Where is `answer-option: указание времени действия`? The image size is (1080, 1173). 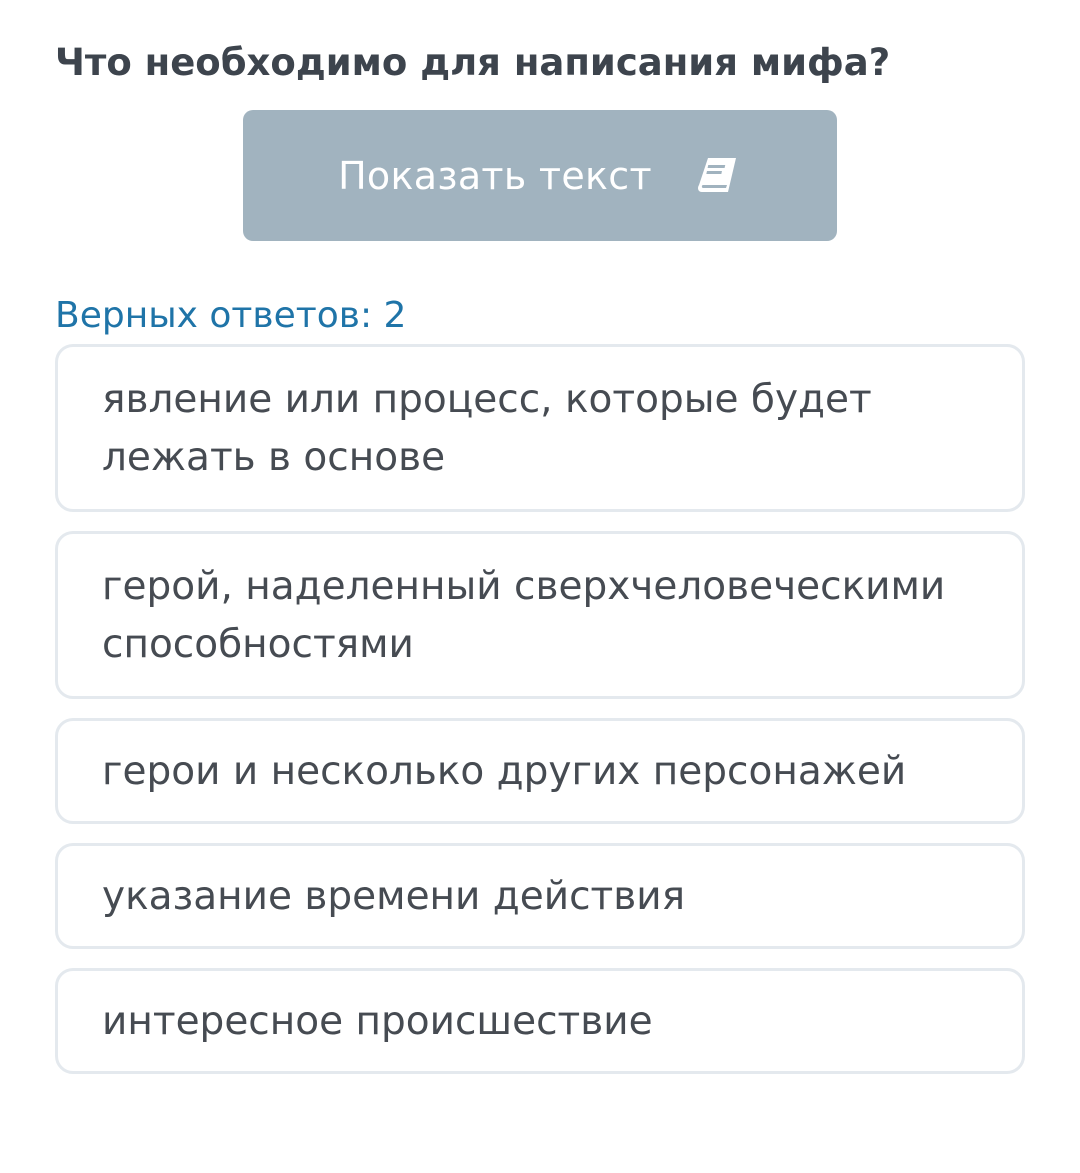
answer-option: указание времени действия is located at coordinates (540, 896).